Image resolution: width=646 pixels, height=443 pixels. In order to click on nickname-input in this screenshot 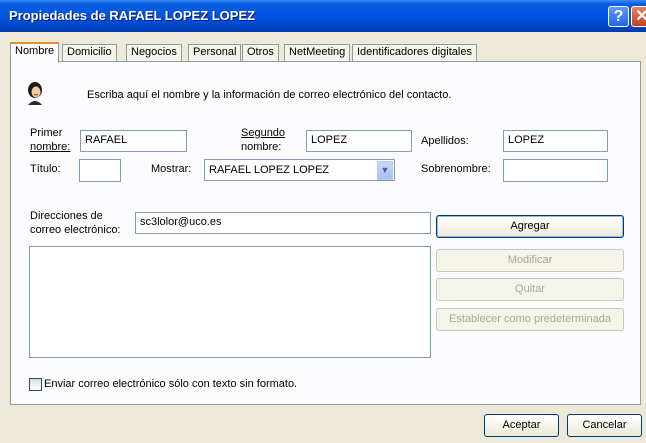, I will do `click(555, 170)`.